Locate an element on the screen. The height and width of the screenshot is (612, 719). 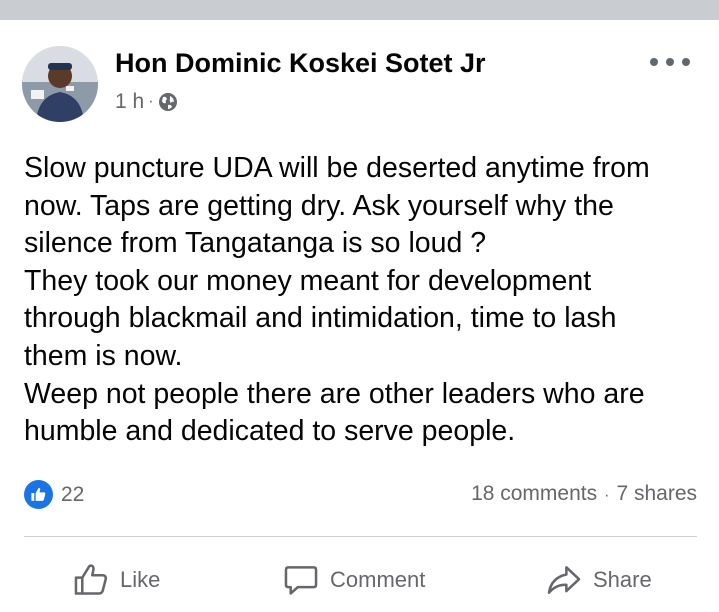
top-strip is located at coordinates (359, 10).